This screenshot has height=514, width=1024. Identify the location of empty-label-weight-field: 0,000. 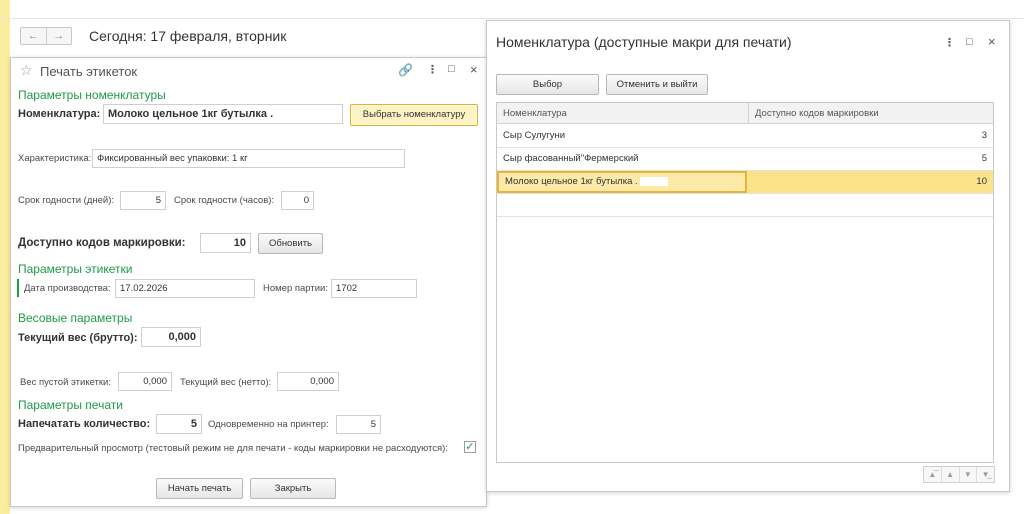
(145, 381).